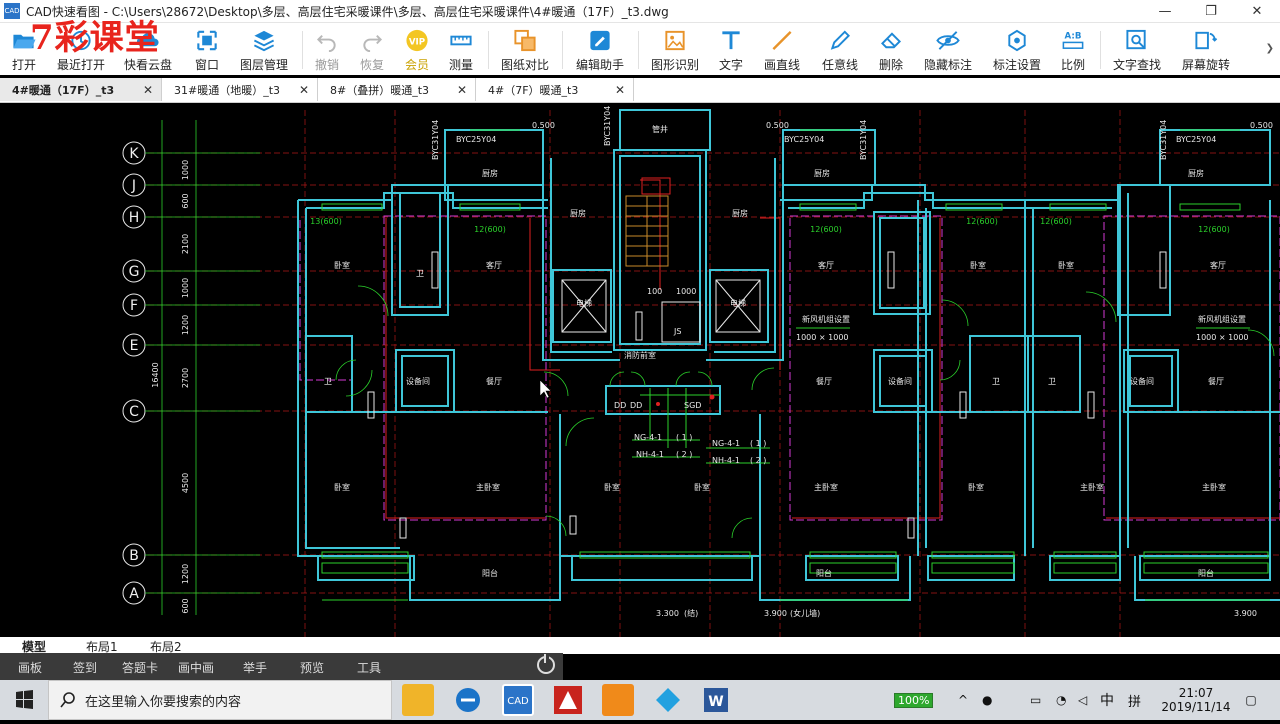 The height and width of the screenshot is (724, 1280). What do you see at coordinates (982, 221) in the screenshot?
I see `load-label-4: 12(600)` at bounding box center [982, 221].